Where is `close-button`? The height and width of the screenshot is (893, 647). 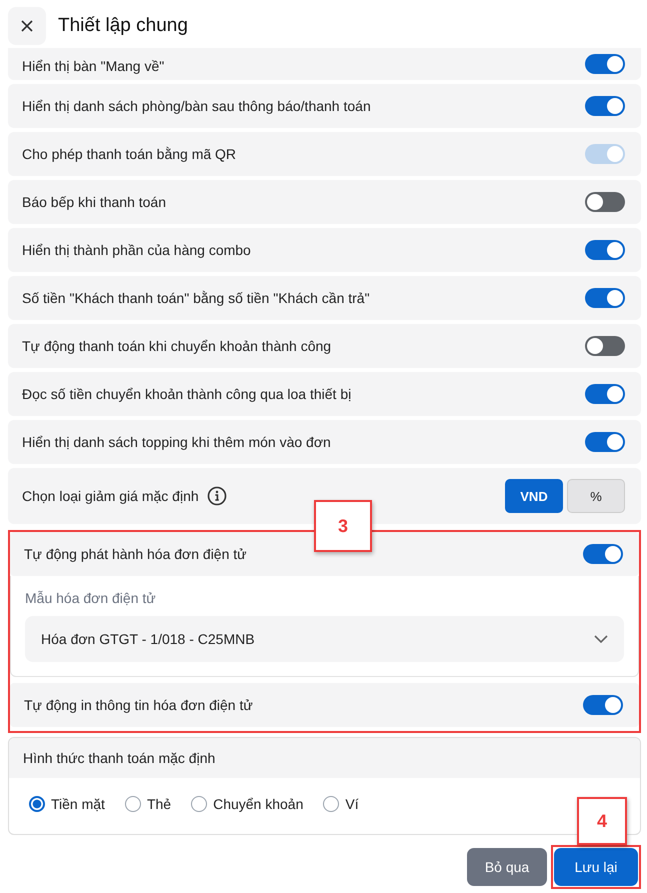 close-button is located at coordinates (27, 26).